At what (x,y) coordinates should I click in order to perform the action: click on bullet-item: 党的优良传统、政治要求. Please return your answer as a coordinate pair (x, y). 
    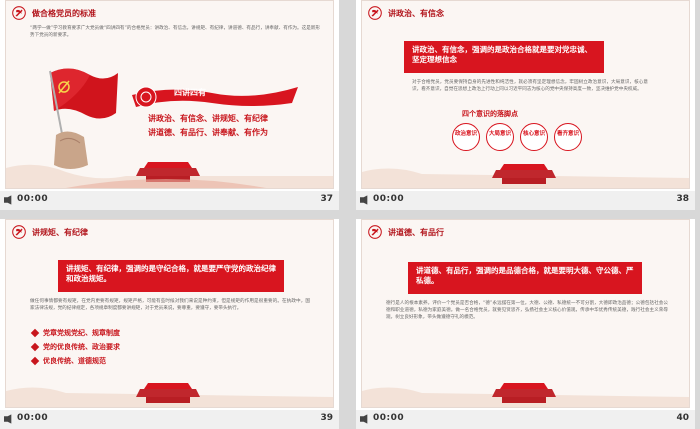
    Looking at the image, I should click on (75, 347).